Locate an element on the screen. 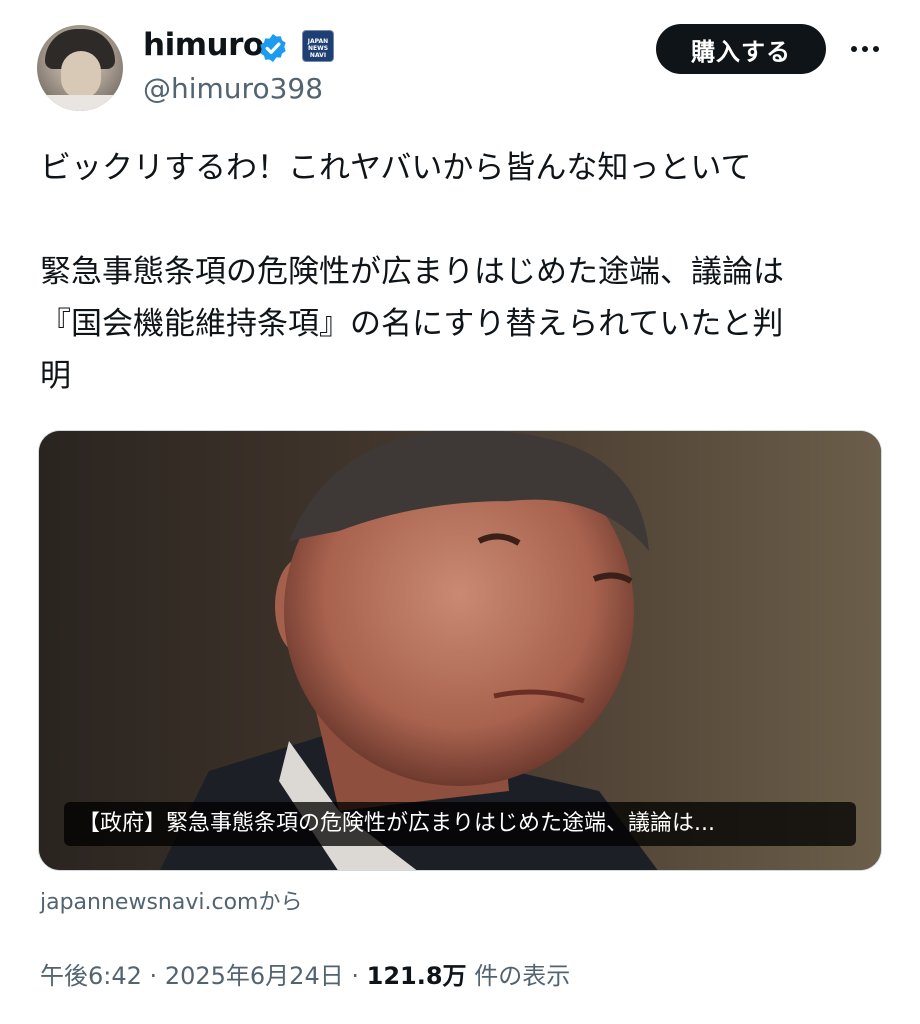 This screenshot has height=1024, width=920. avatar is located at coordinates (80, 68).